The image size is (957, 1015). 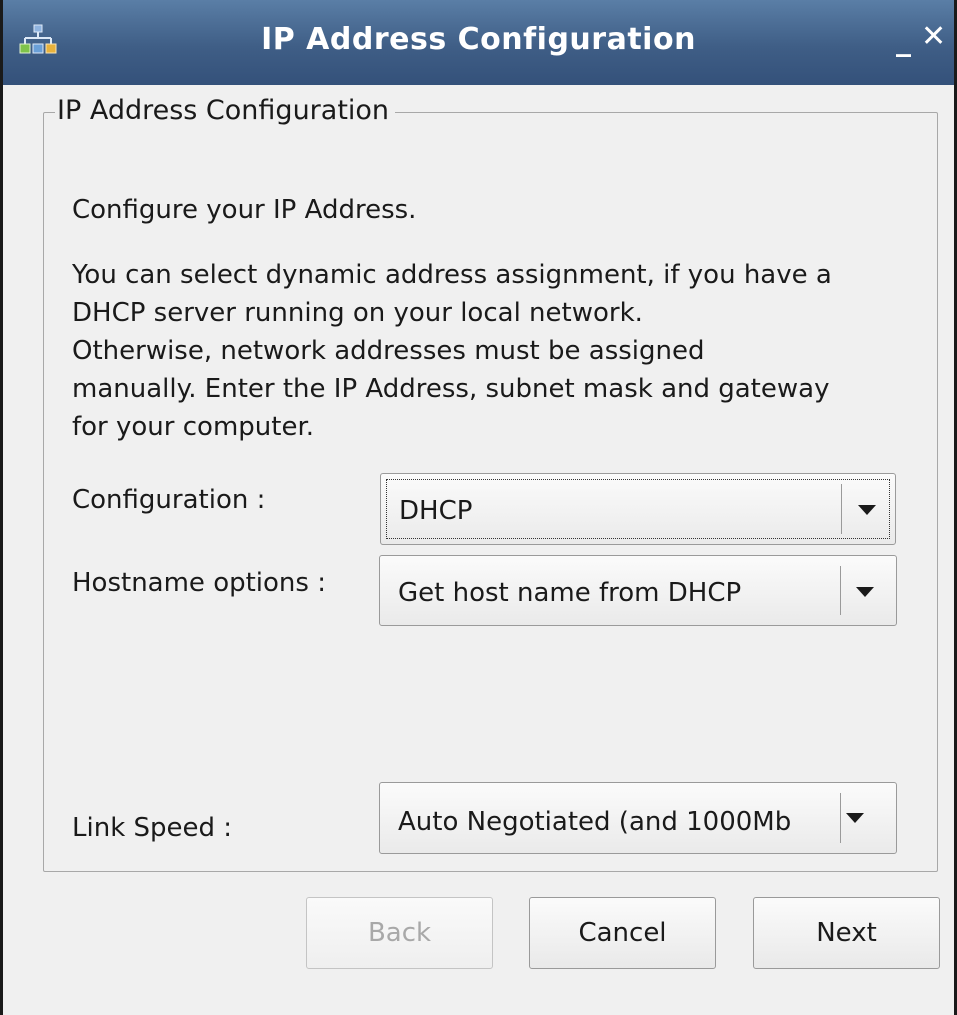 I want to click on hostname-options-value: Get host name from DHCP, so click(x=570, y=593).